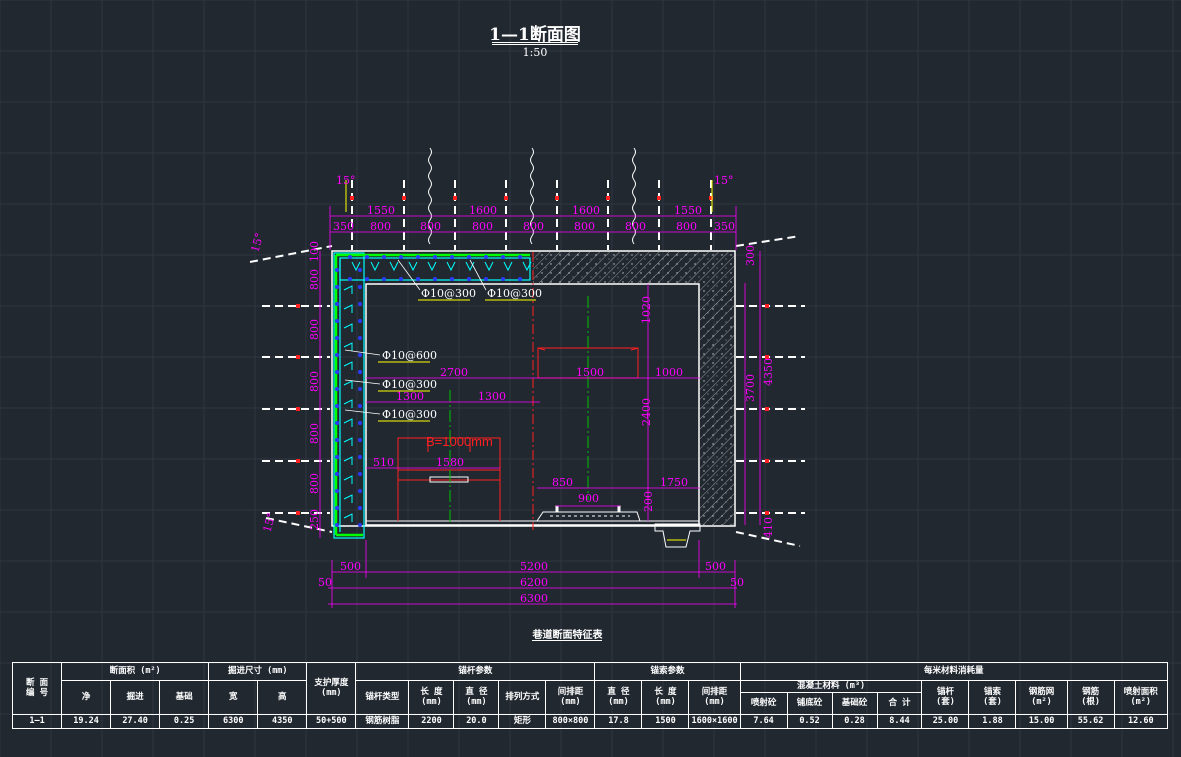  What do you see at coordinates (535, 52) in the screenshot?
I see `drawing-scale: 1:50` at bounding box center [535, 52].